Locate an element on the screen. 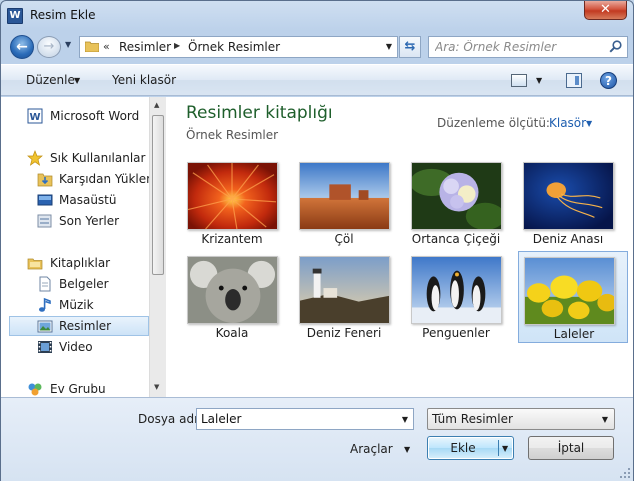  preview-pane-icon is located at coordinates (574, 80).